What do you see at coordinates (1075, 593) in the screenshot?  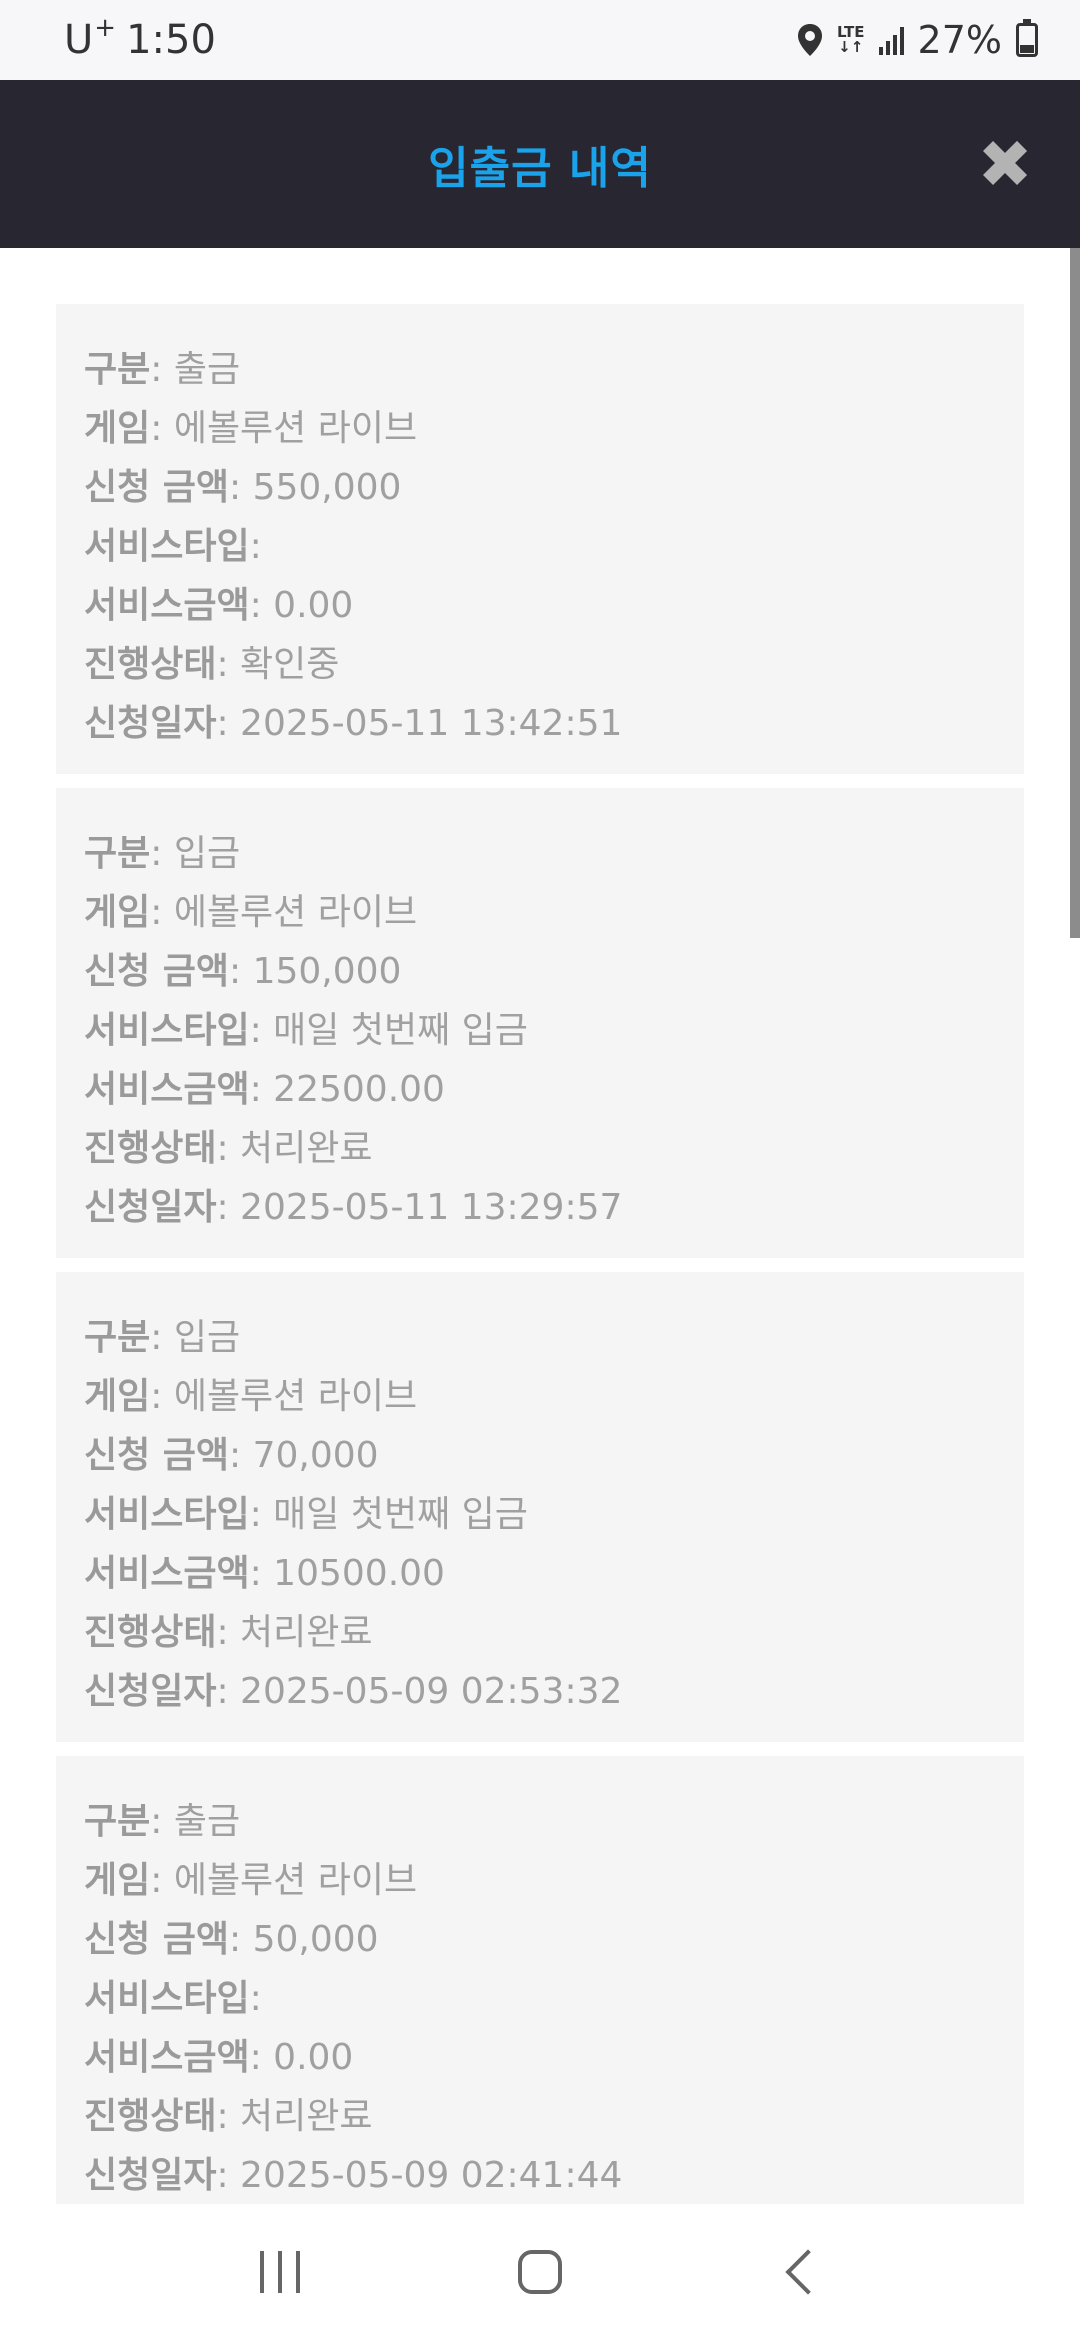 I see `scrollbar-thumb` at bounding box center [1075, 593].